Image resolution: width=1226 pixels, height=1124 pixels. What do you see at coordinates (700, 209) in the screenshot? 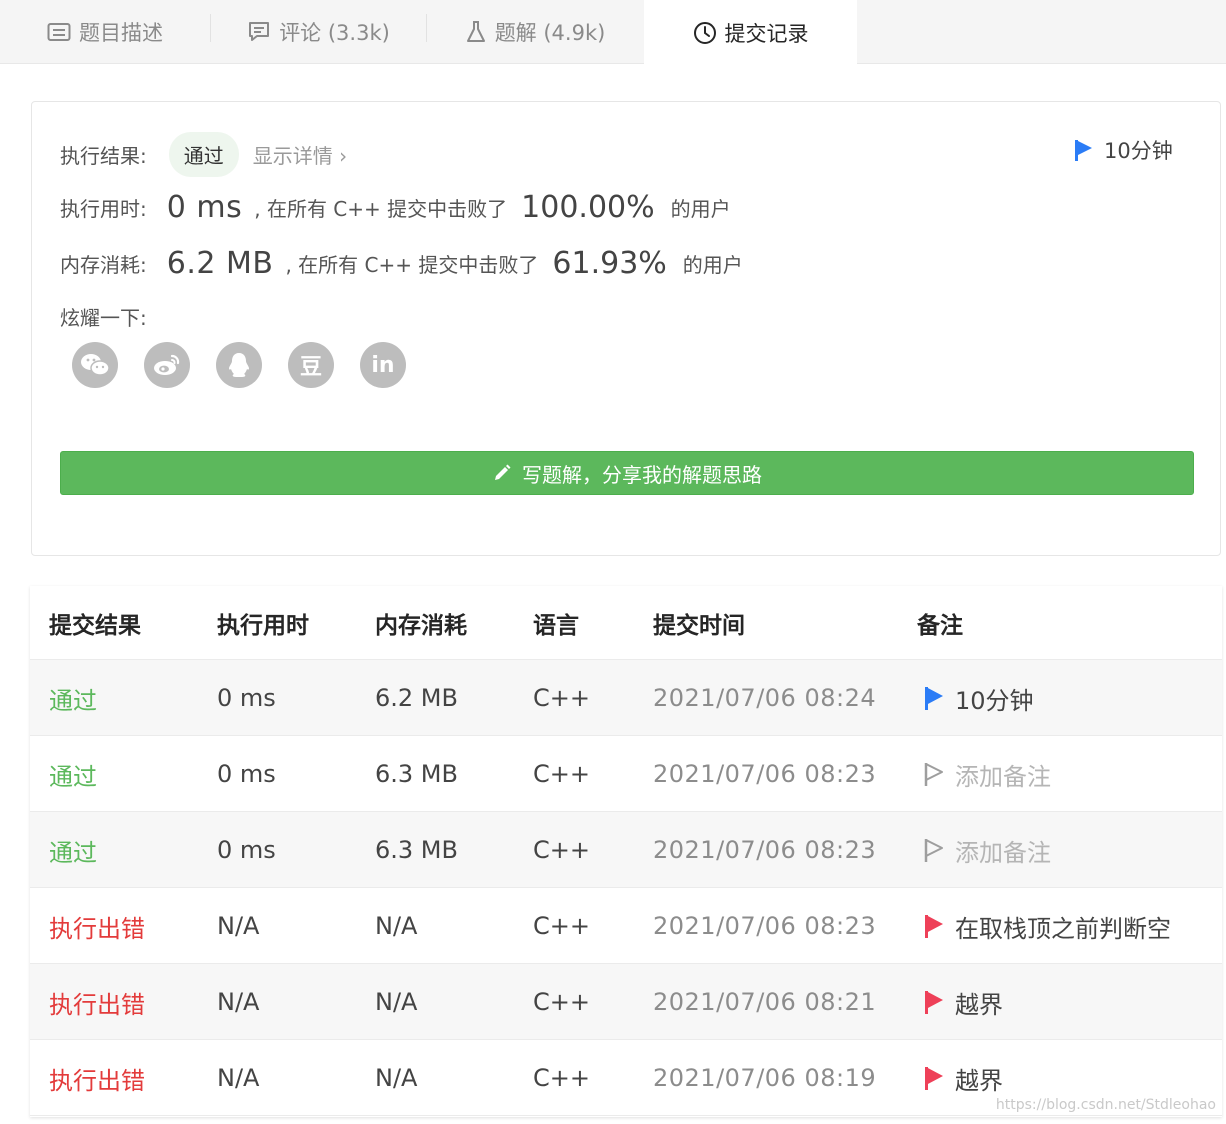
I see `runtime-suffix: 的用户` at bounding box center [700, 209].